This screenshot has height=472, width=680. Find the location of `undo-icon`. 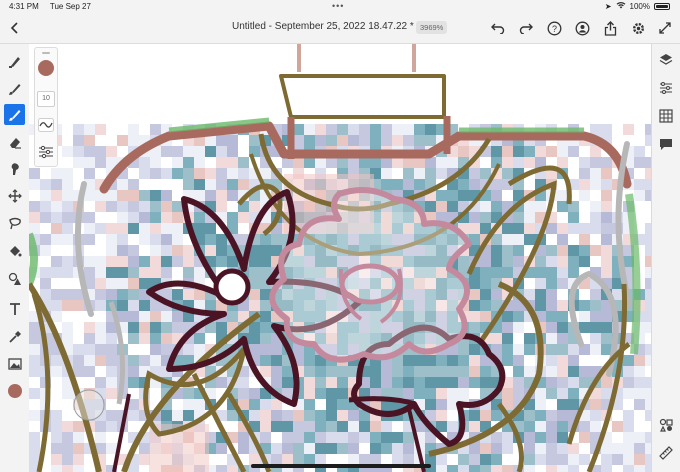

undo-icon is located at coordinates (498, 28).